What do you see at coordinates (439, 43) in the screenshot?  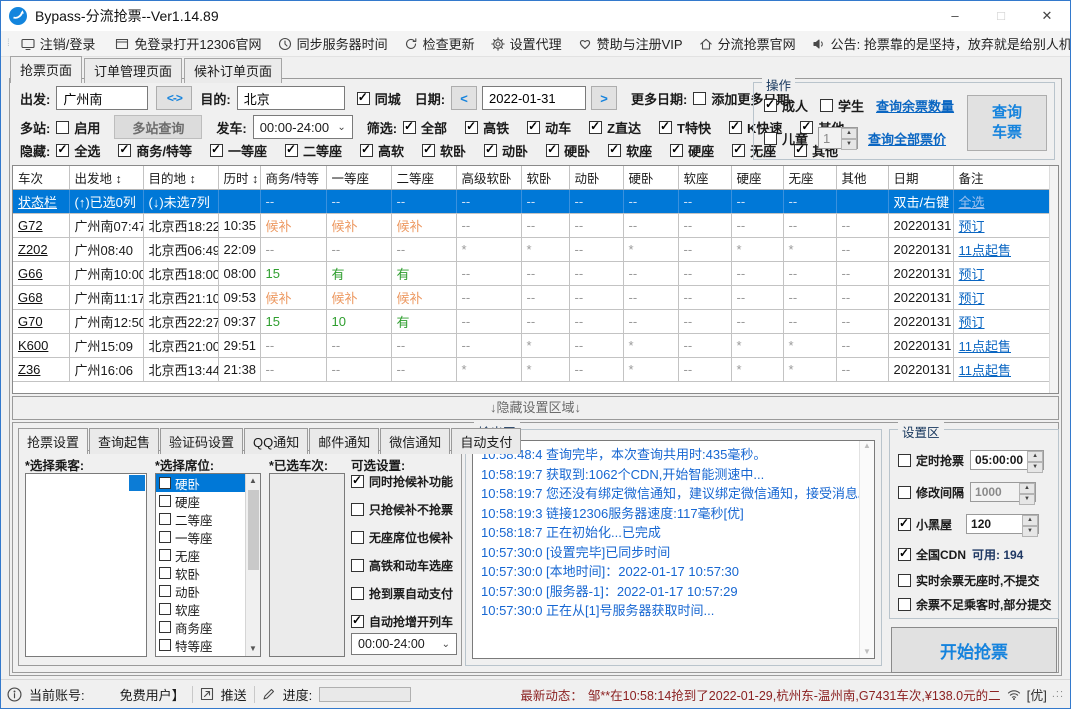 I see `menu-check-update: 检查更新` at bounding box center [439, 43].